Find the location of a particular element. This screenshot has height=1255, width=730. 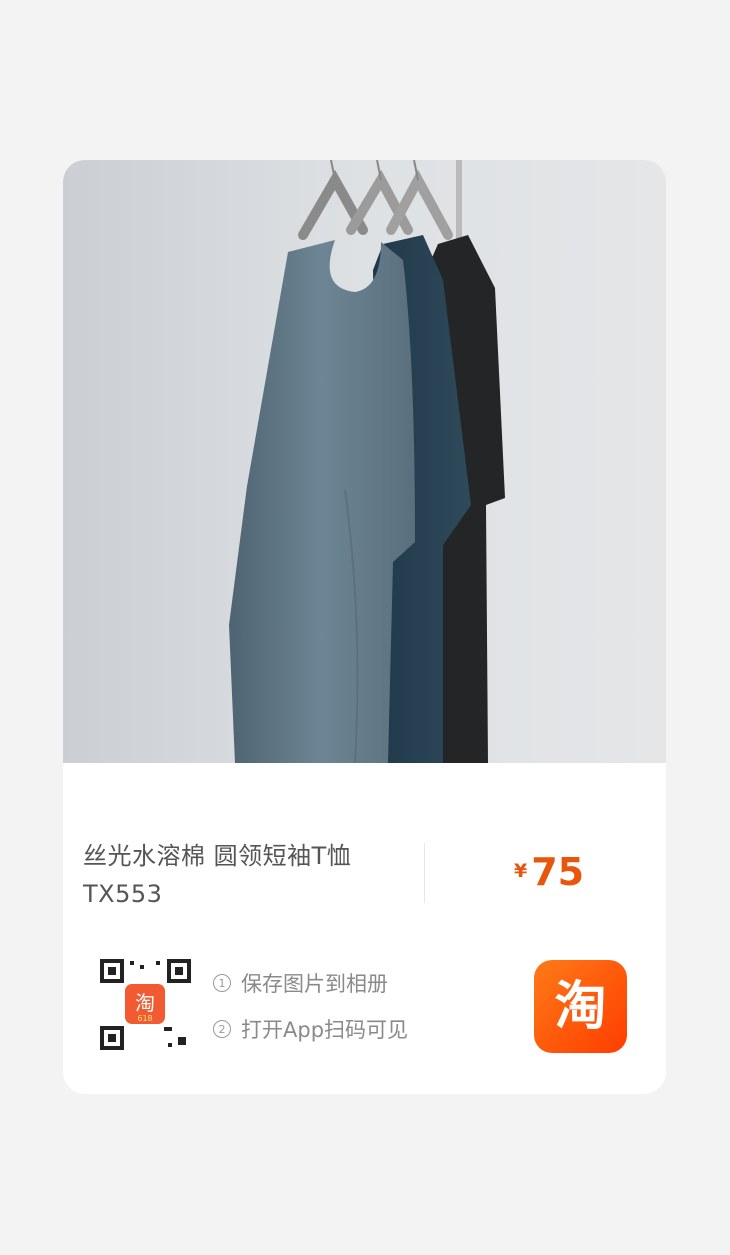

qr-badge-glyph: 淘 is located at coordinates (145, 1003).